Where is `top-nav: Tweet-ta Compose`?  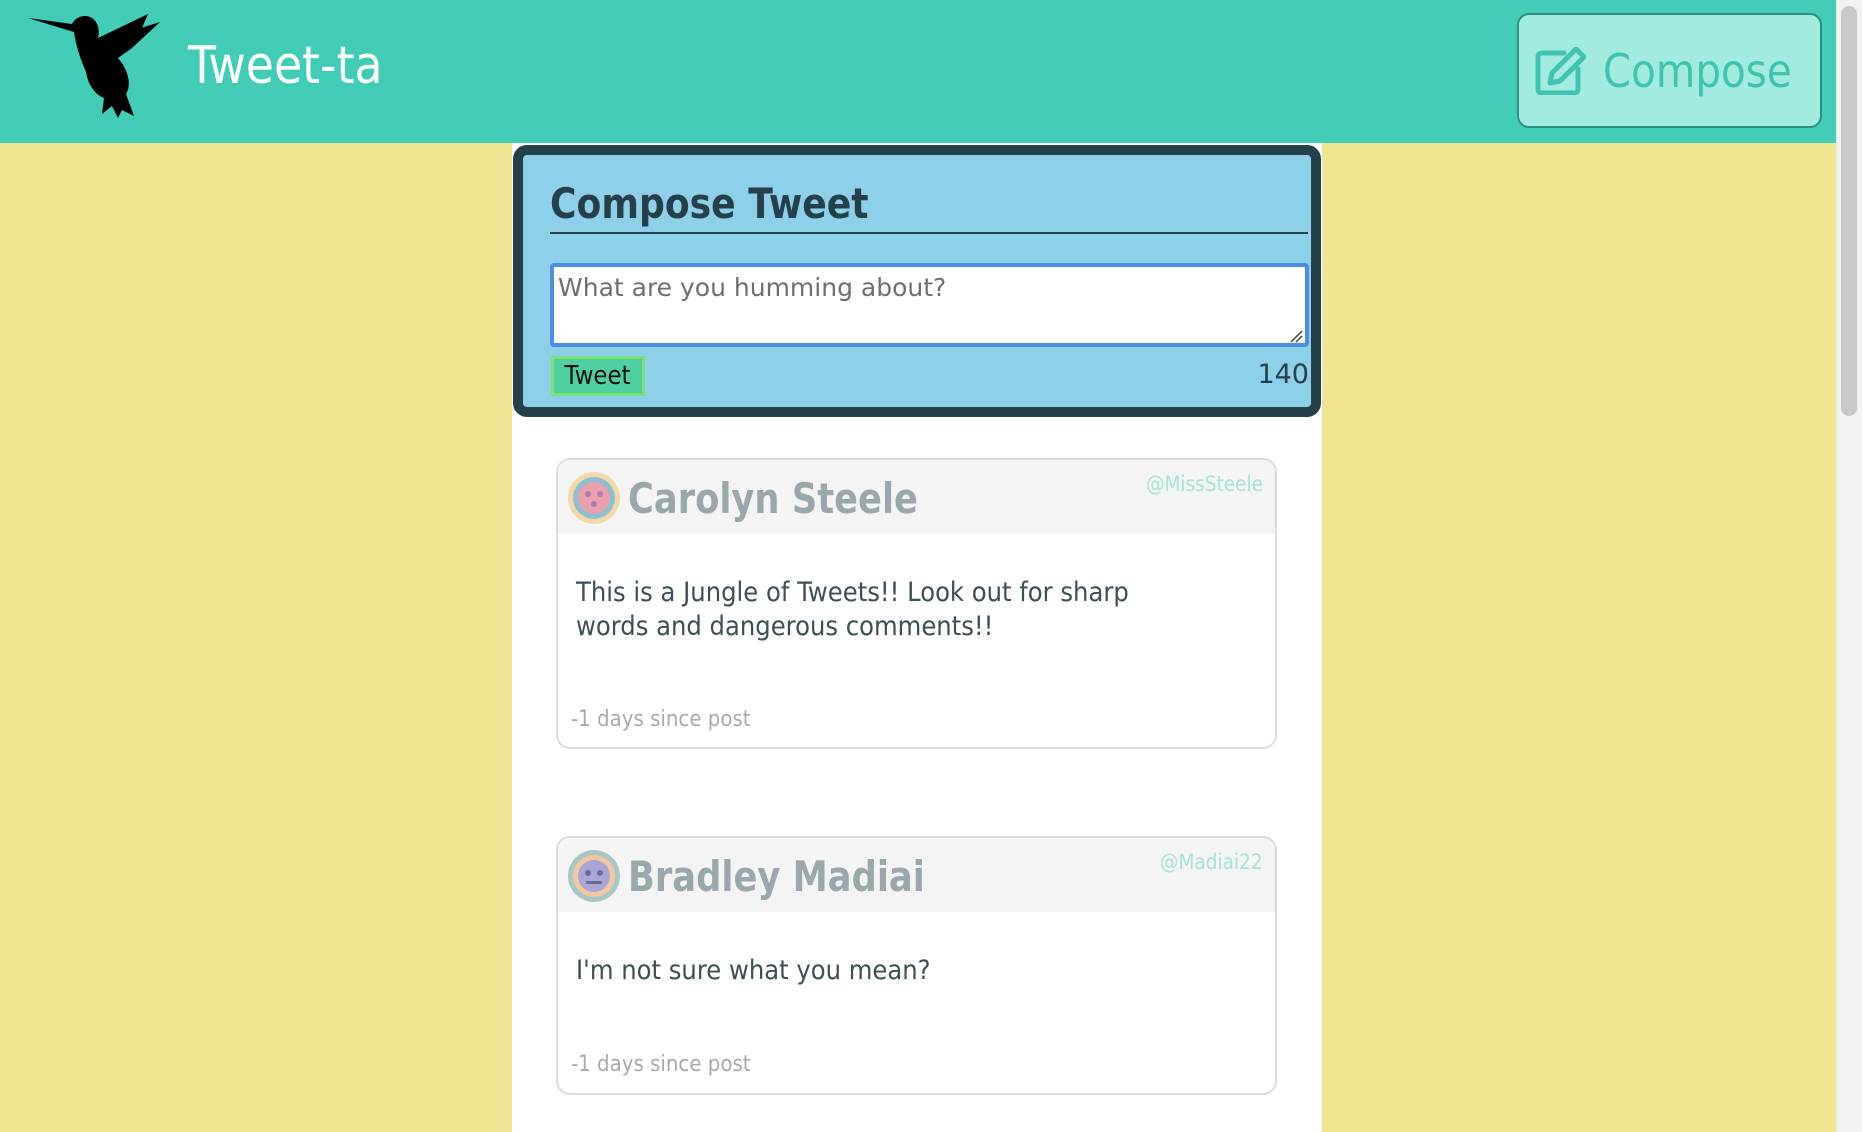 top-nav: Tweet-ta Compose is located at coordinates (918, 71).